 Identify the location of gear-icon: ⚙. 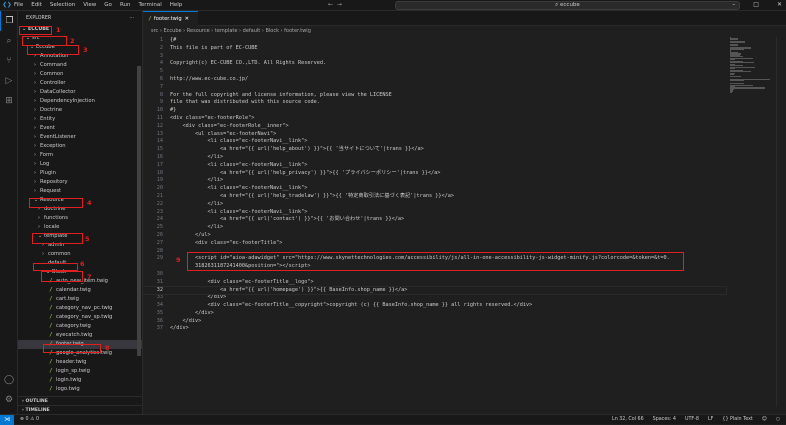
(9, 400).